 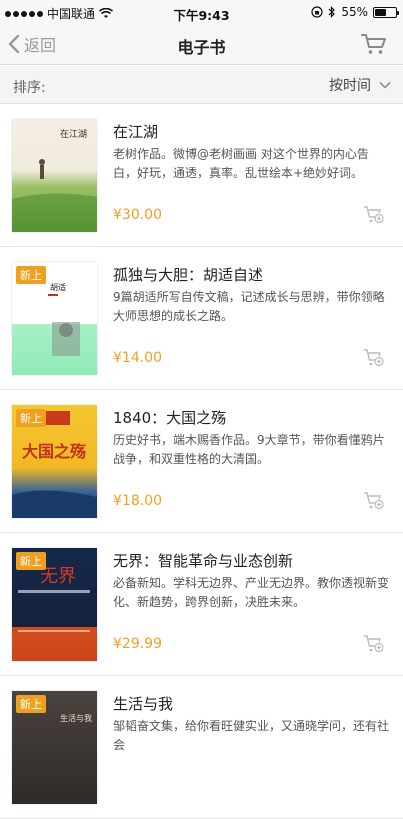 I want to click on lock-rotation-icon, so click(x=317, y=12).